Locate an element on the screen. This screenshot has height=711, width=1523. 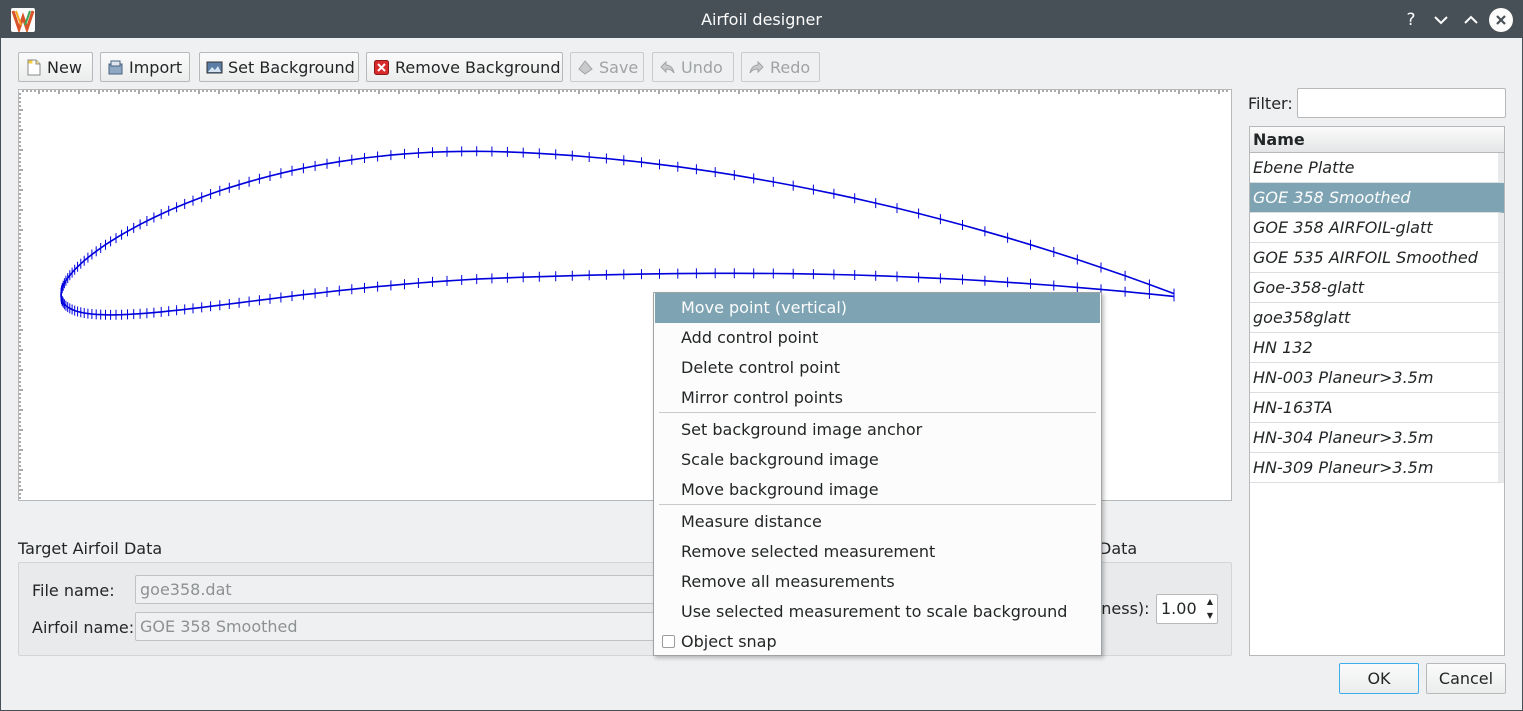
spin-arrows: ▲ ▼ is located at coordinates (1210, 609).